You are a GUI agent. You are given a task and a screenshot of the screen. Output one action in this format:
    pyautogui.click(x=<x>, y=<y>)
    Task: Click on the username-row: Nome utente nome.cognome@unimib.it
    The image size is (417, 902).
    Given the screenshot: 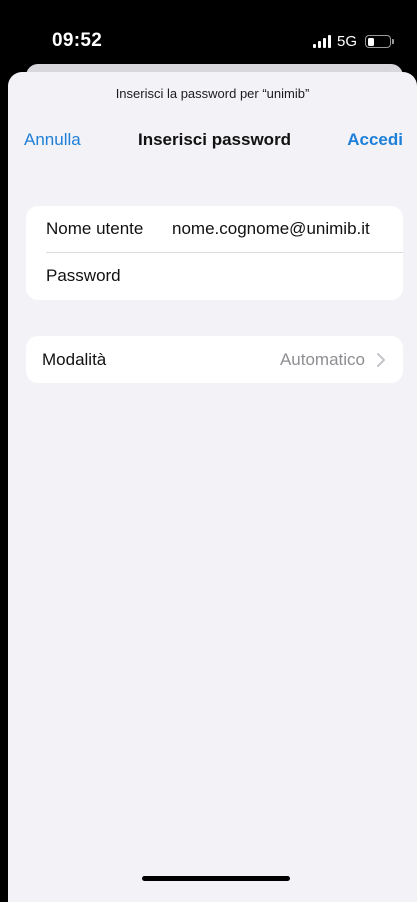 What is the action you would take?
    pyautogui.click(x=214, y=229)
    